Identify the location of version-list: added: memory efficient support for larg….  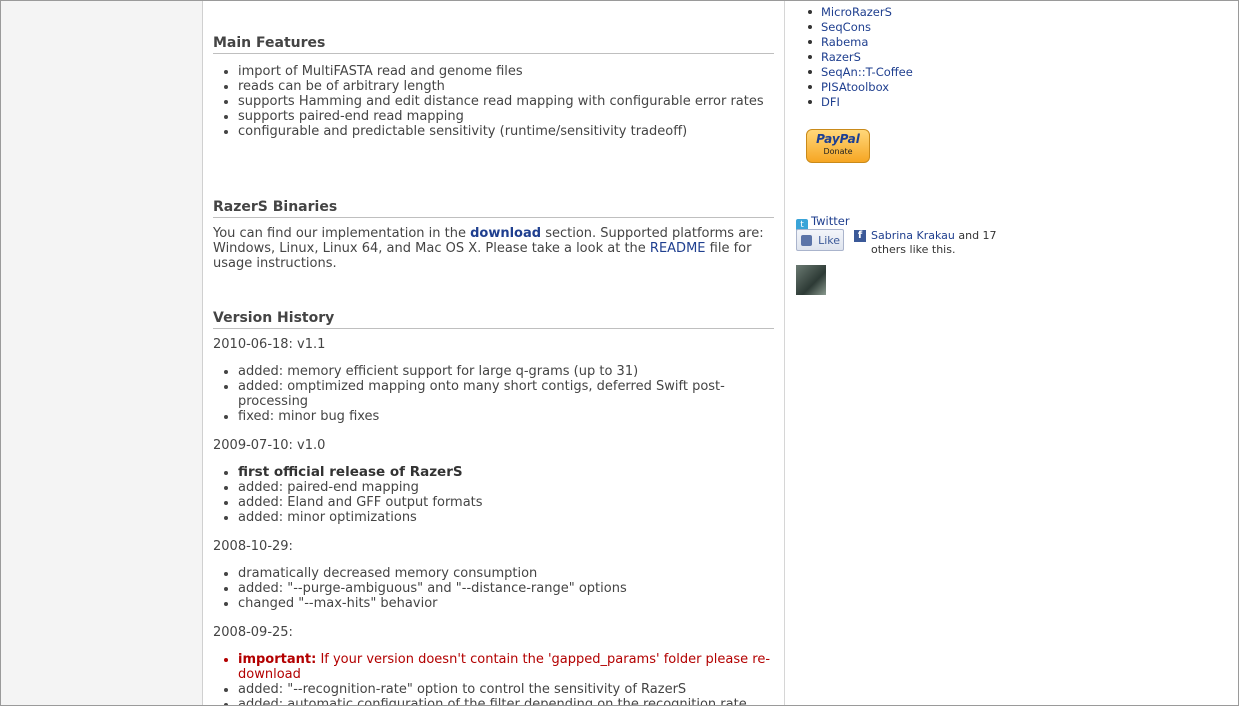
(493, 394).